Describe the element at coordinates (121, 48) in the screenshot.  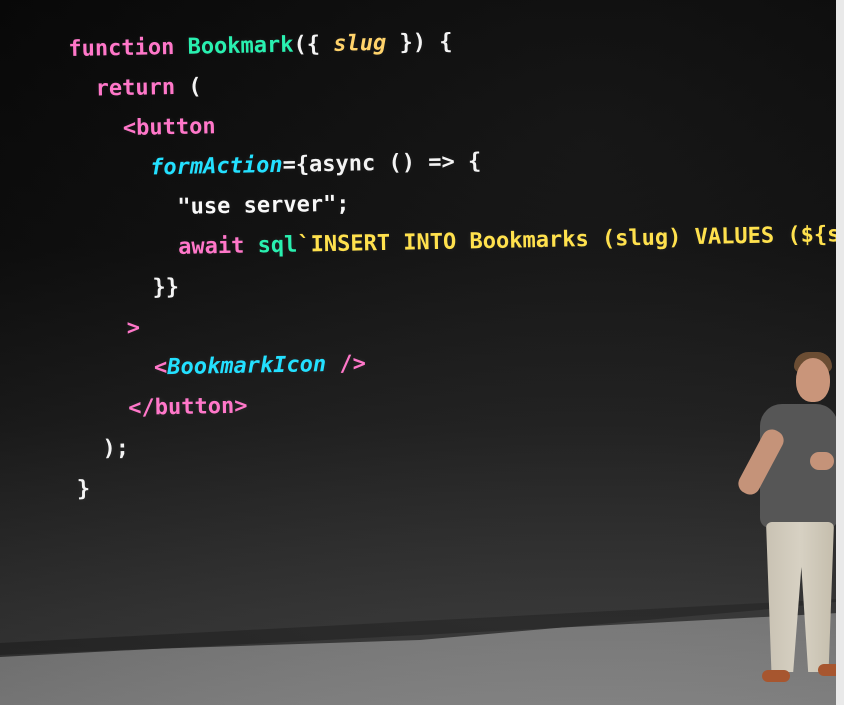
I see `keyword-function: function` at that location.